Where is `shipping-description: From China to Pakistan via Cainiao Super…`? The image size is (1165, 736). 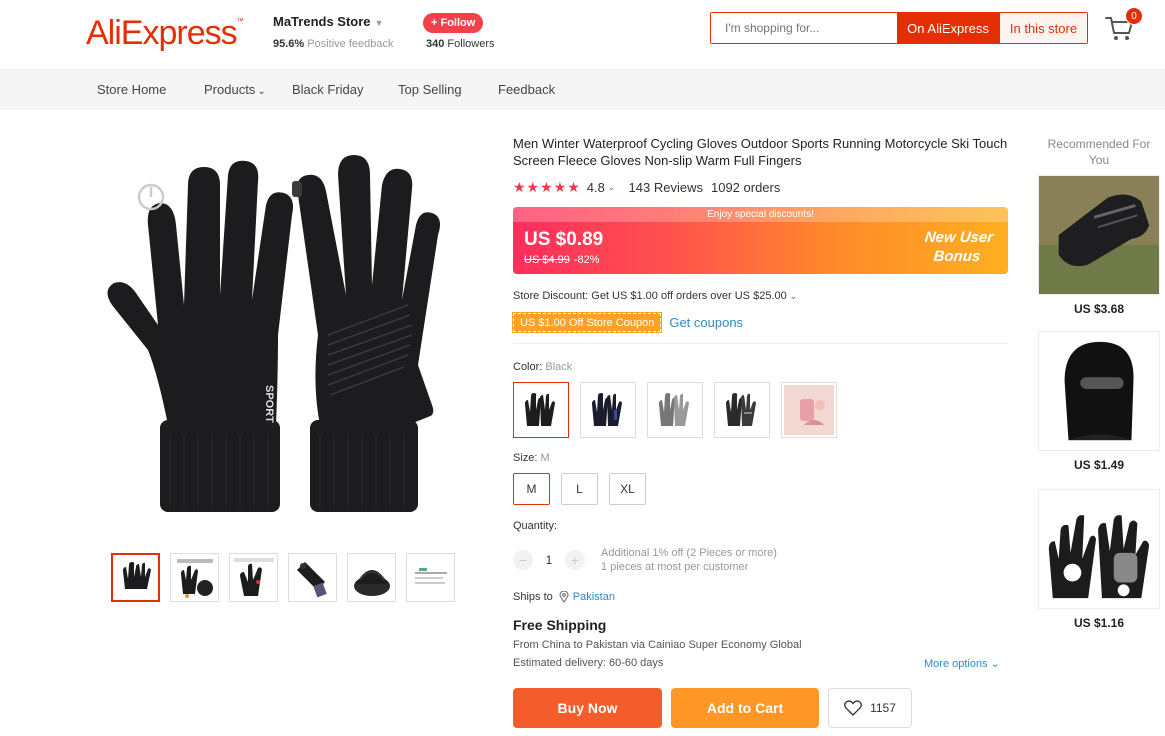 shipping-description: From China to Pakistan via Cainiao Super… is located at coordinates (657, 645).